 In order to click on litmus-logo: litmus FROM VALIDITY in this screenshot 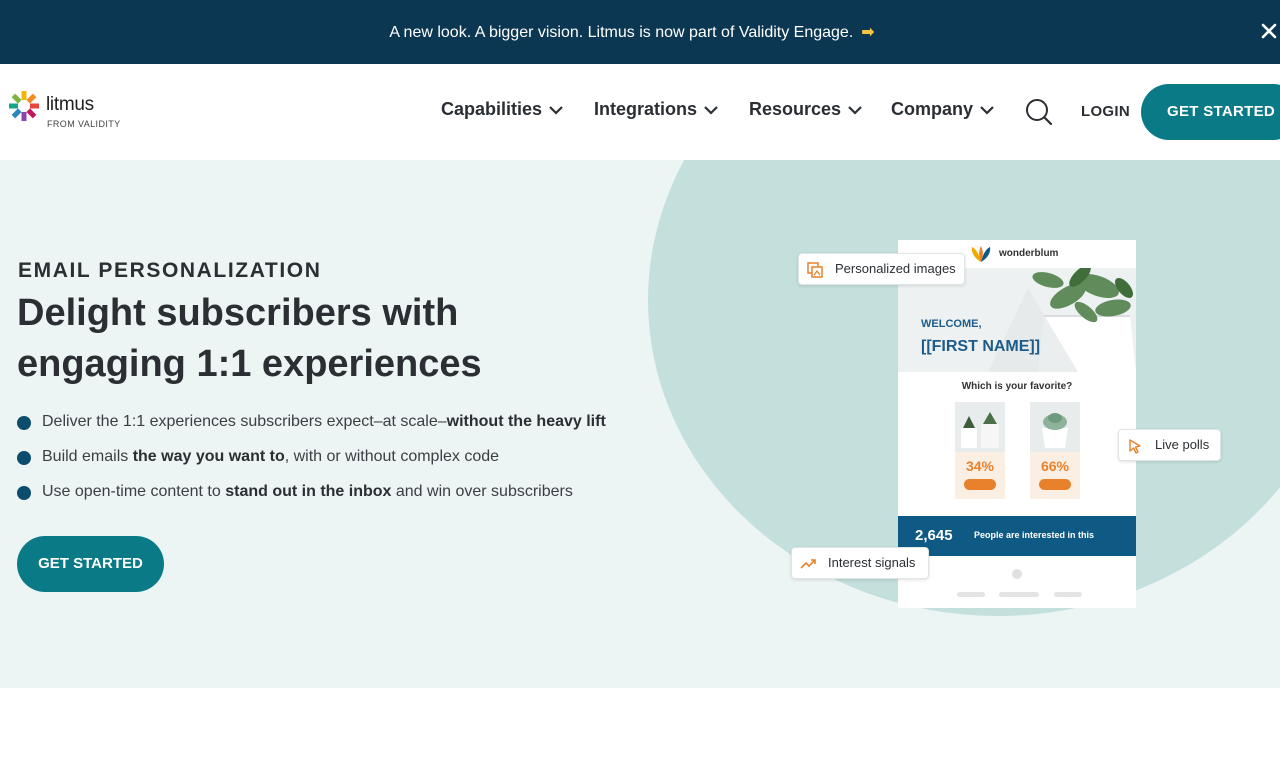, I will do `click(73, 112)`.